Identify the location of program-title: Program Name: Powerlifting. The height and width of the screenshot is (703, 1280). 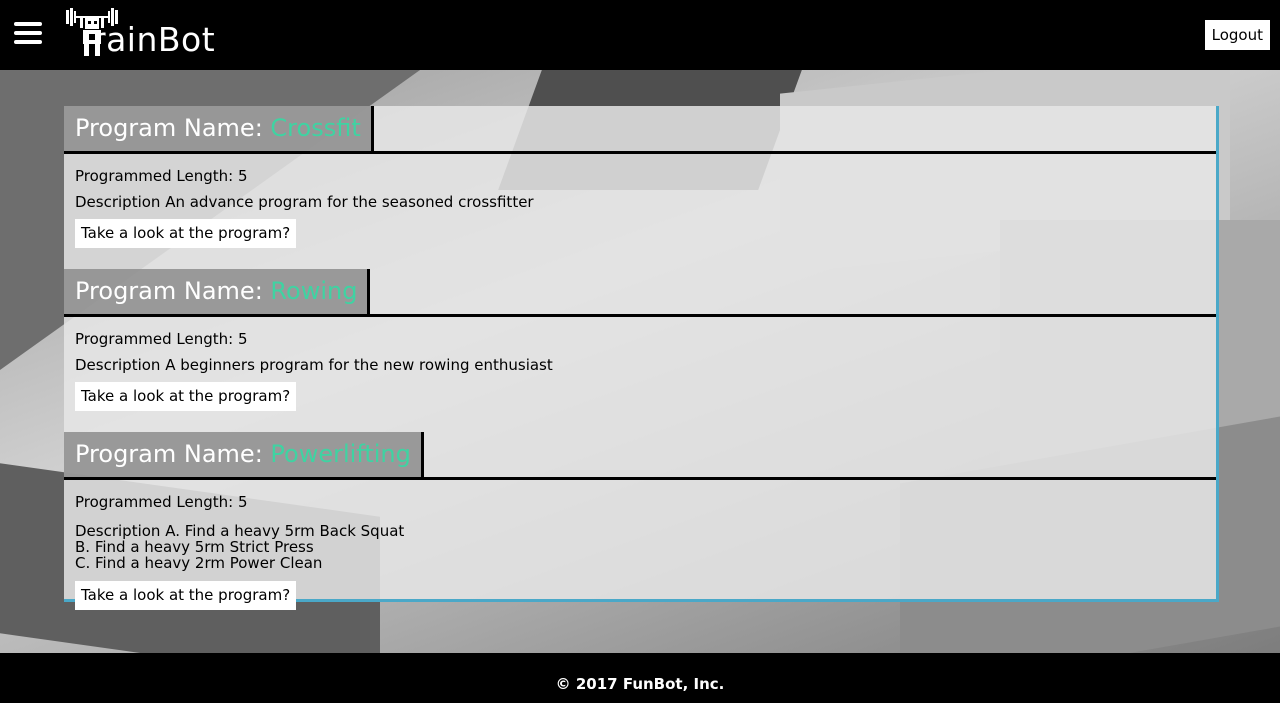
(244, 454).